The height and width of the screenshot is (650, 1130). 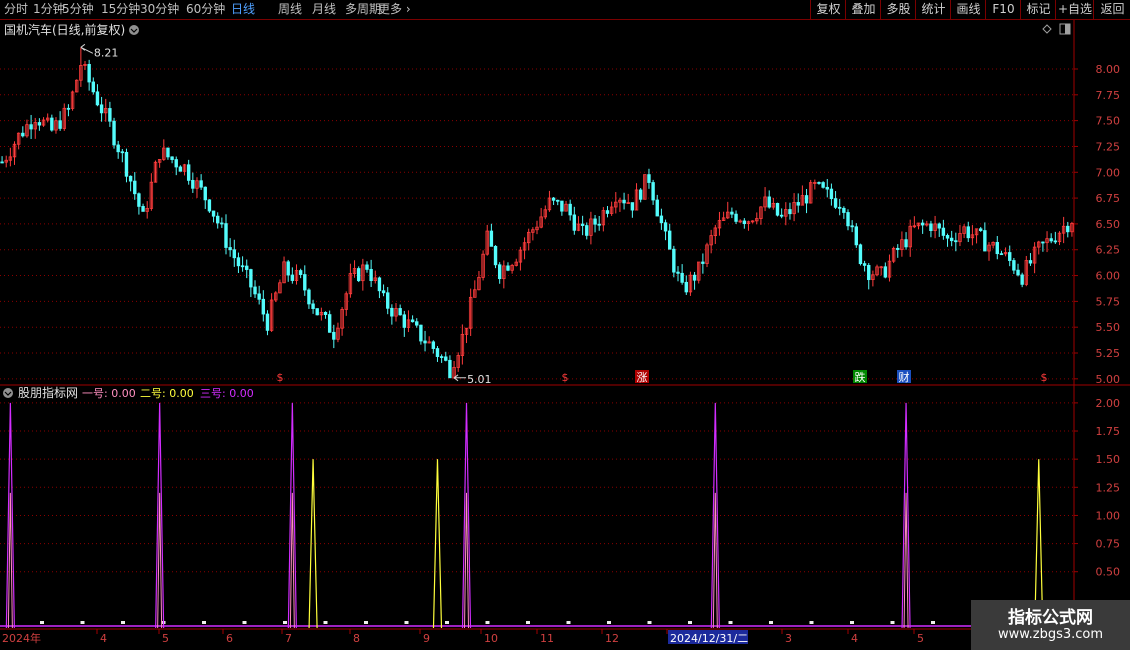 I want to click on watermark-title: 指标公式网, so click(x=1050, y=618).